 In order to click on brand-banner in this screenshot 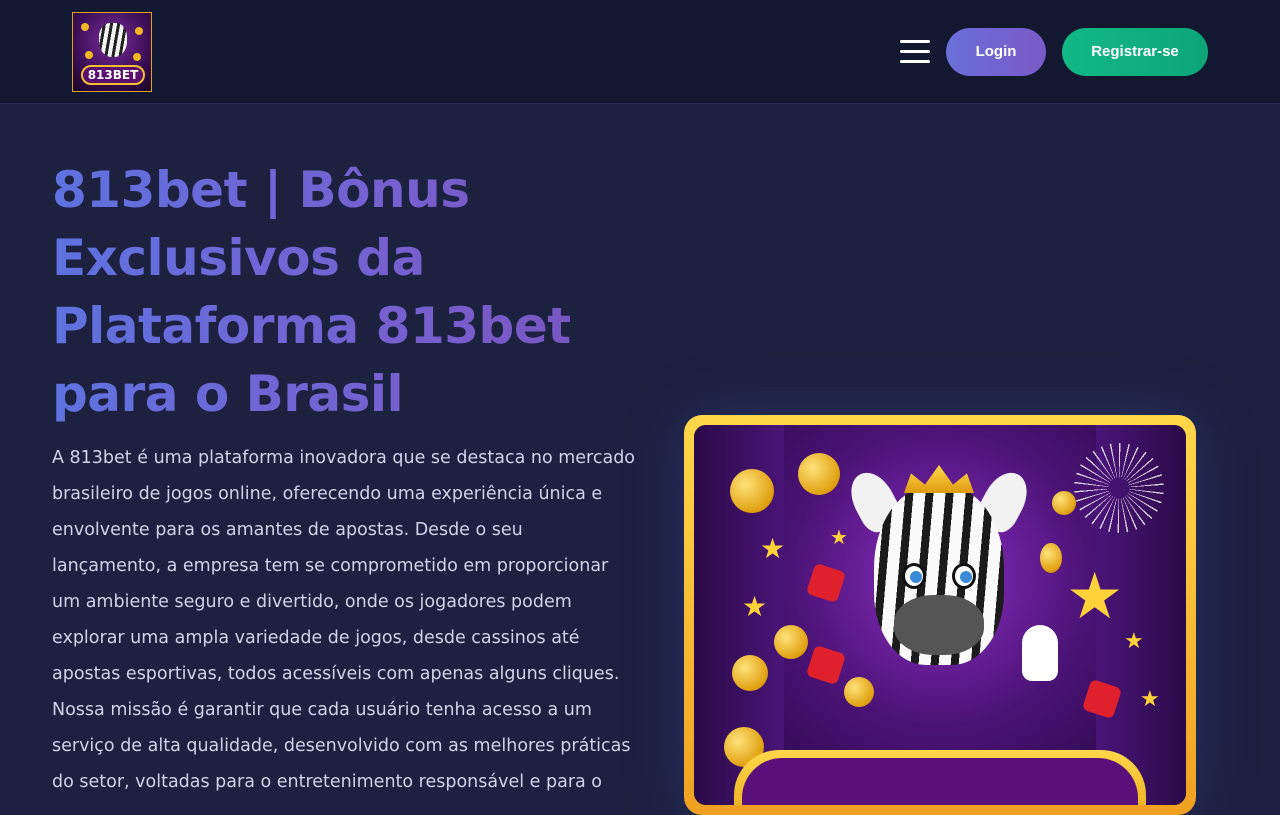, I will do `click(940, 777)`.